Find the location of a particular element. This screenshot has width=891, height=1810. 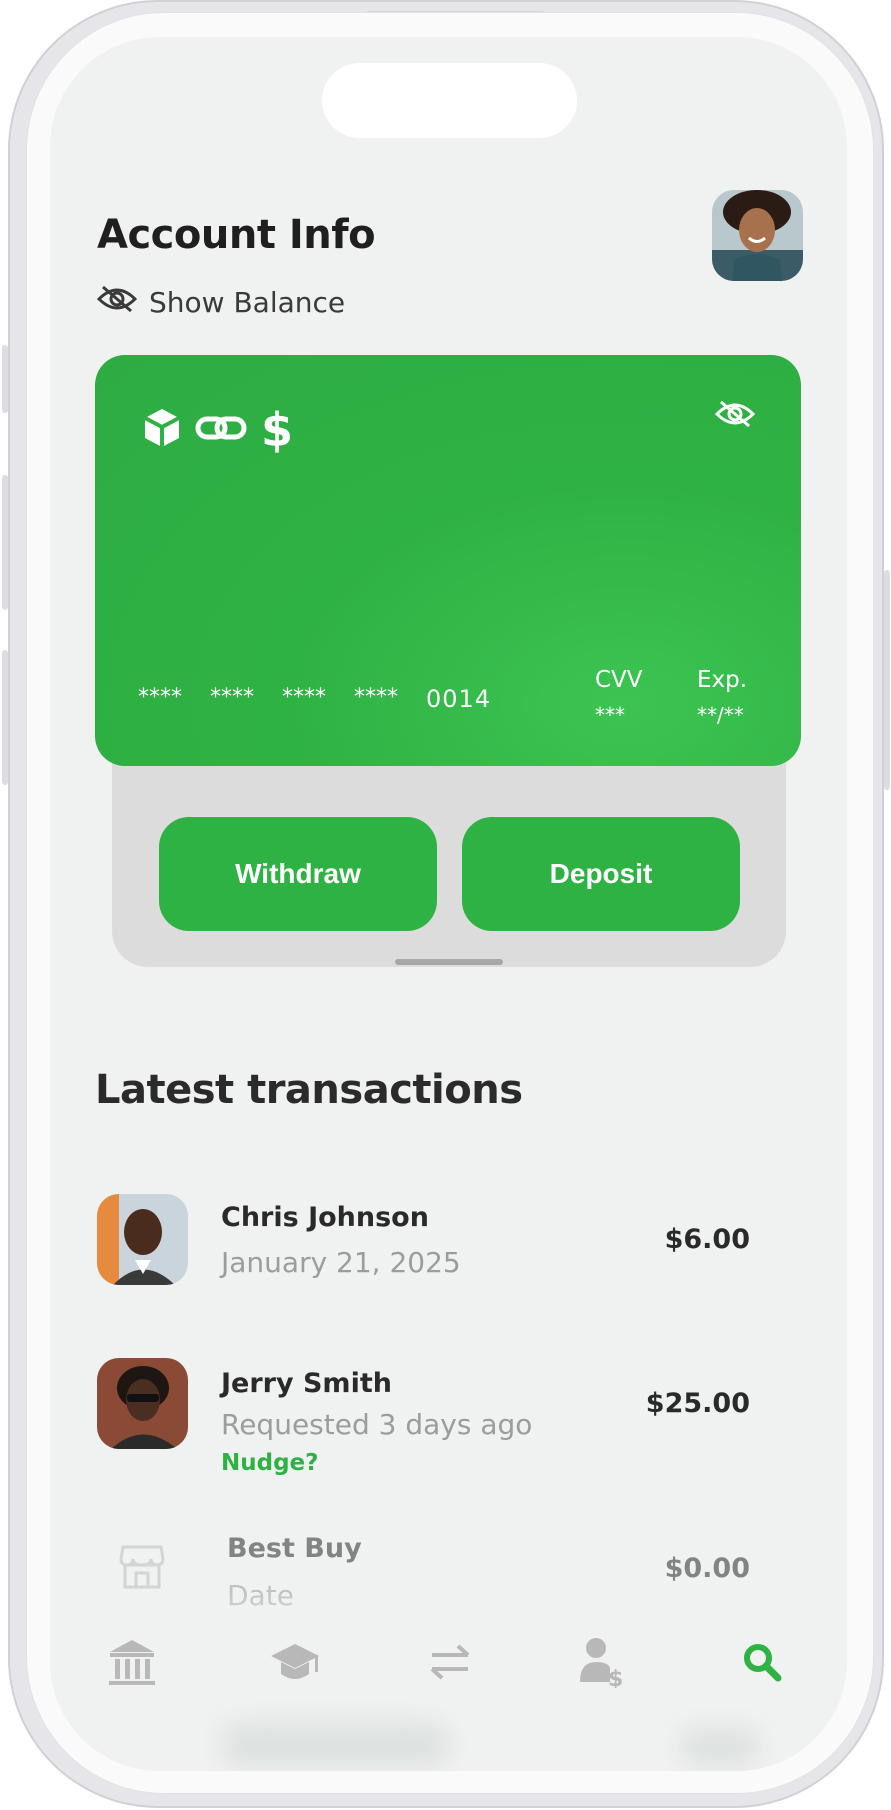

nudge-link: Nudge? is located at coordinates (270, 1463).